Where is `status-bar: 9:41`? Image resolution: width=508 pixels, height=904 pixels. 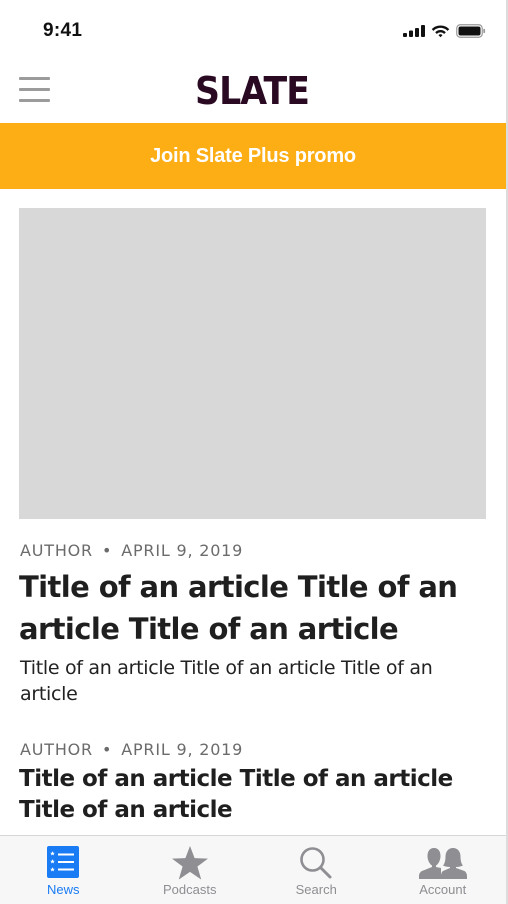
status-bar: 9:41 is located at coordinates (253, 30).